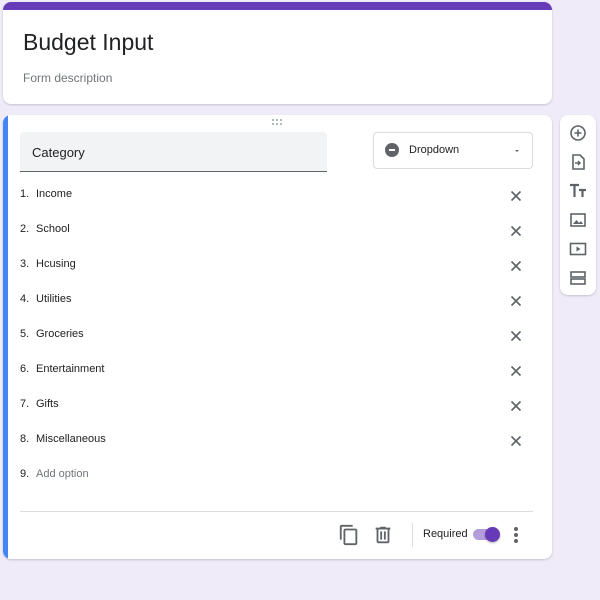 The width and height of the screenshot is (600, 600). What do you see at coordinates (25, 334) in the screenshot?
I see `option-number: 5.` at bounding box center [25, 334].